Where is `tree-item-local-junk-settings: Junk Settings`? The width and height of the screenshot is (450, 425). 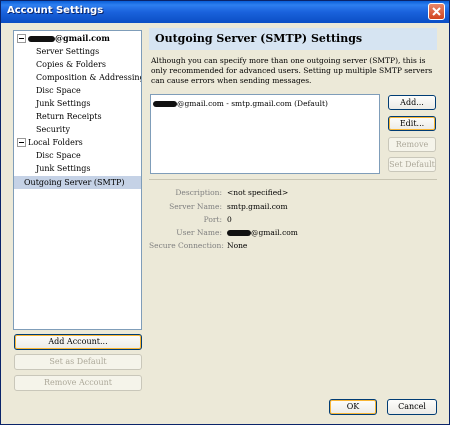 tree-item-local-junk-settings: Junk Settings is located at coordinates (63, 168).